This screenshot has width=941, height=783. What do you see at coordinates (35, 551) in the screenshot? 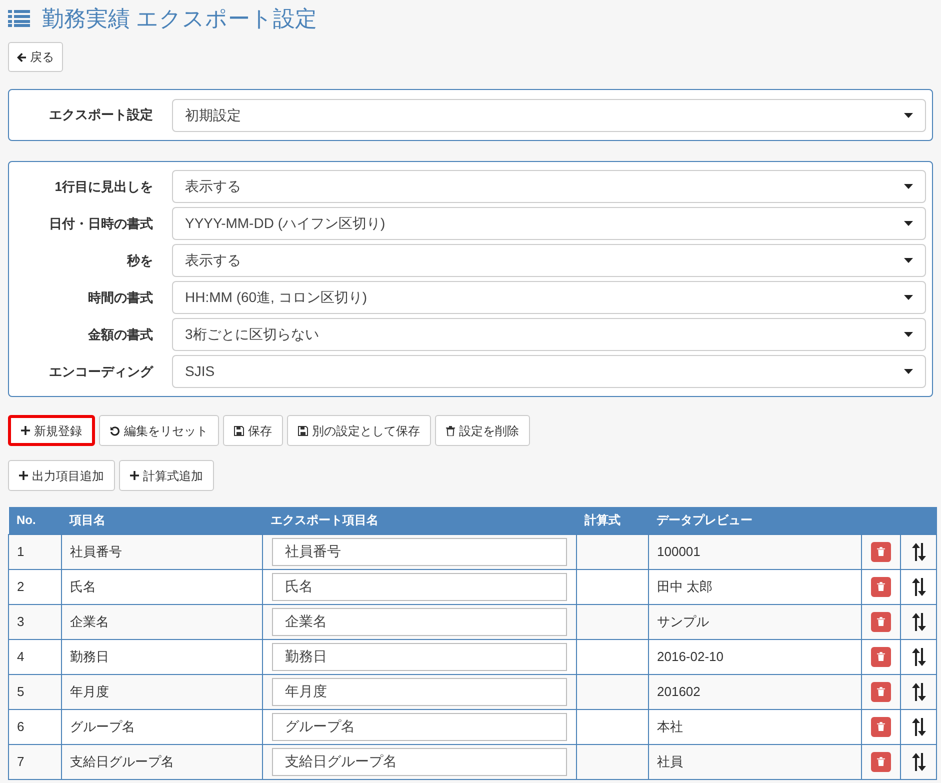
I see `table-cell: 1` at bounding box center [35, 551].